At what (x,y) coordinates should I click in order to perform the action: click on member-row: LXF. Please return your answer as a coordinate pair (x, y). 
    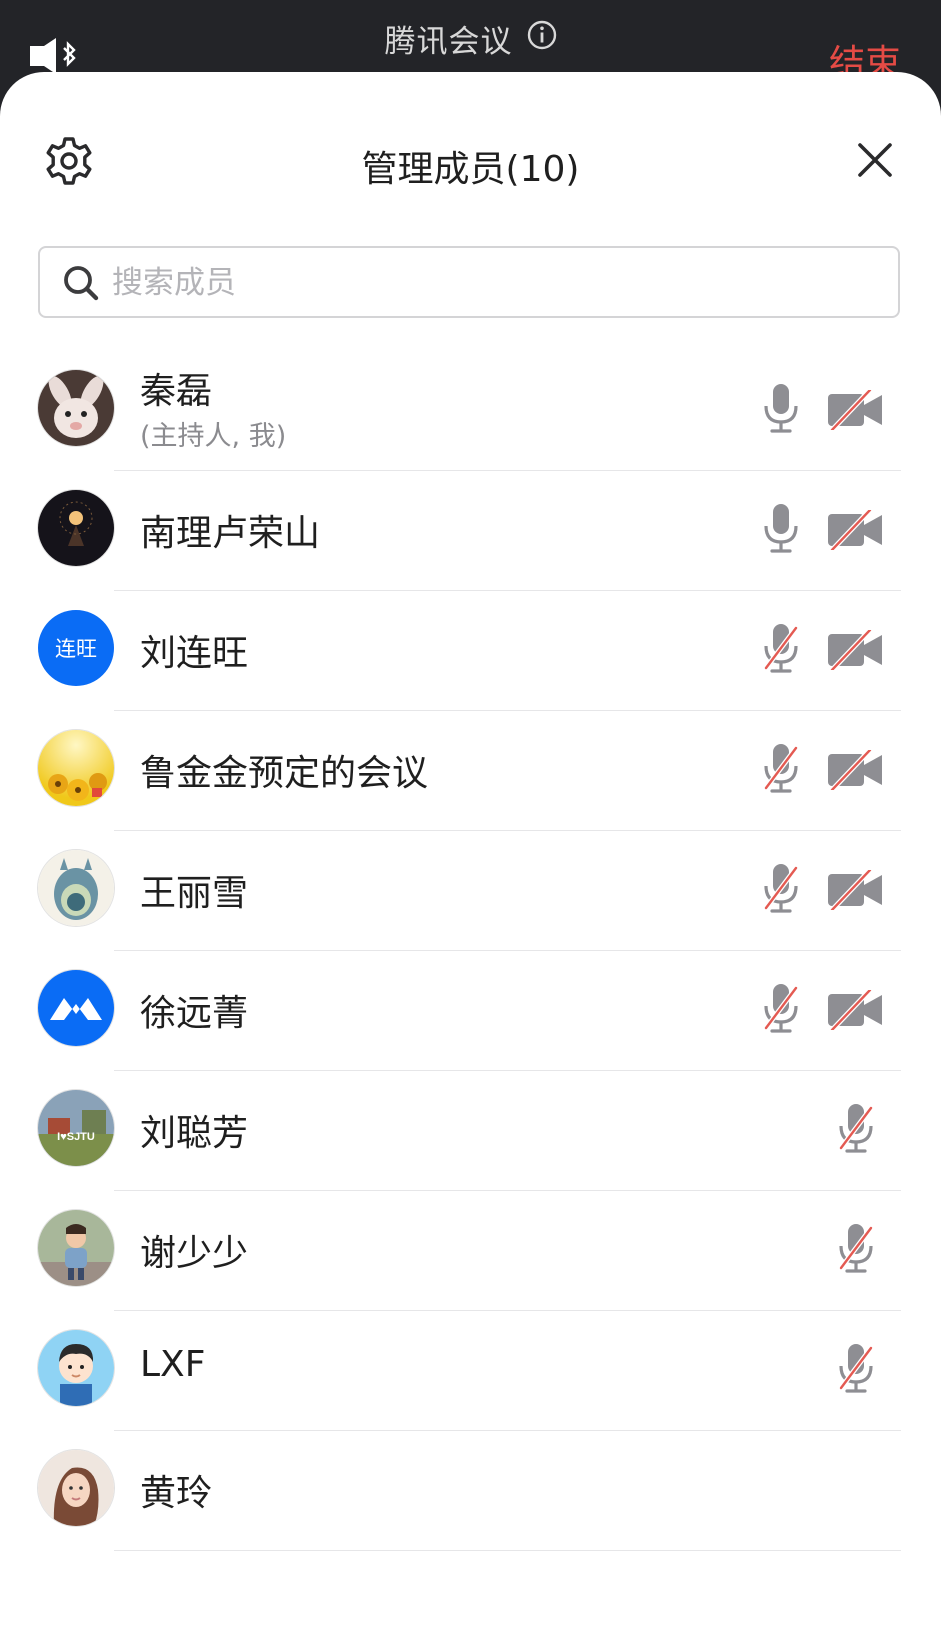
    Looking at the image, I should click on (470, 1368).